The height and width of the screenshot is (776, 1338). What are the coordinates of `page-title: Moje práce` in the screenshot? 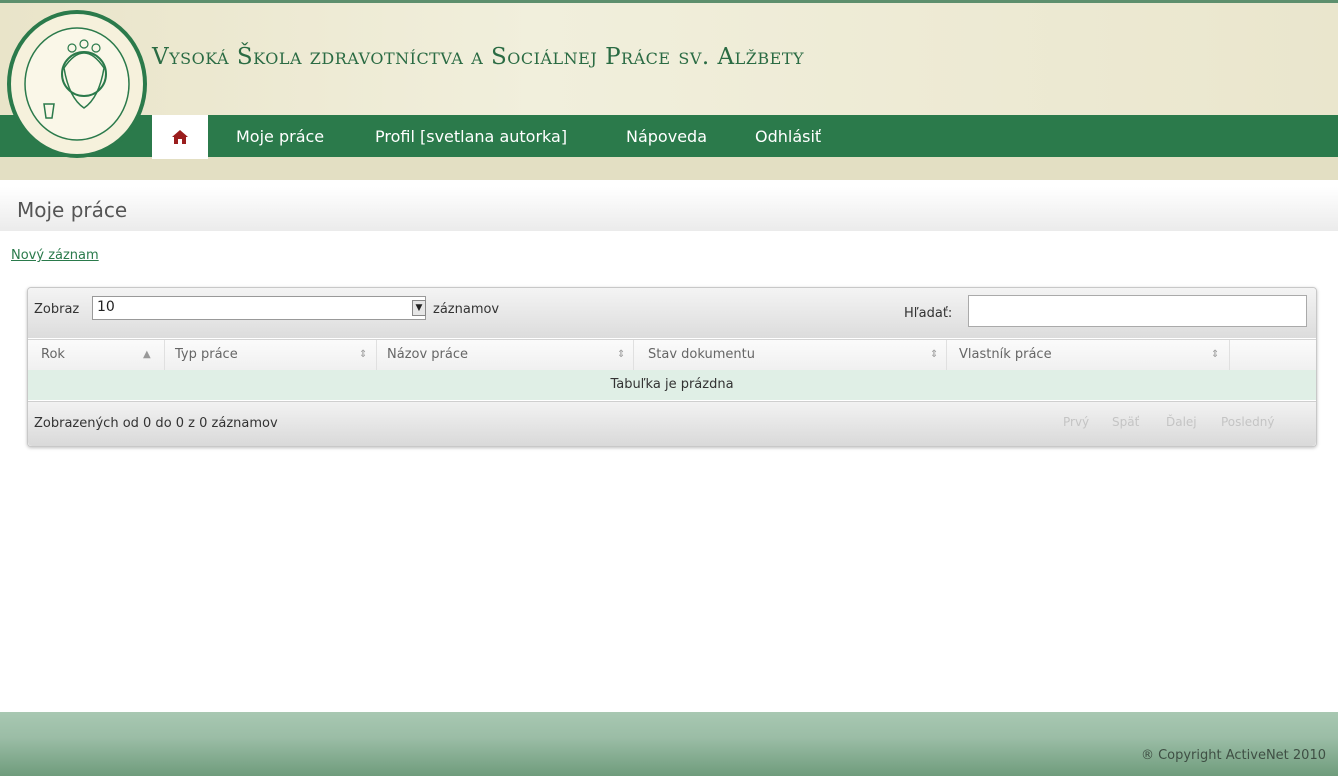 It's located at (72, 210).